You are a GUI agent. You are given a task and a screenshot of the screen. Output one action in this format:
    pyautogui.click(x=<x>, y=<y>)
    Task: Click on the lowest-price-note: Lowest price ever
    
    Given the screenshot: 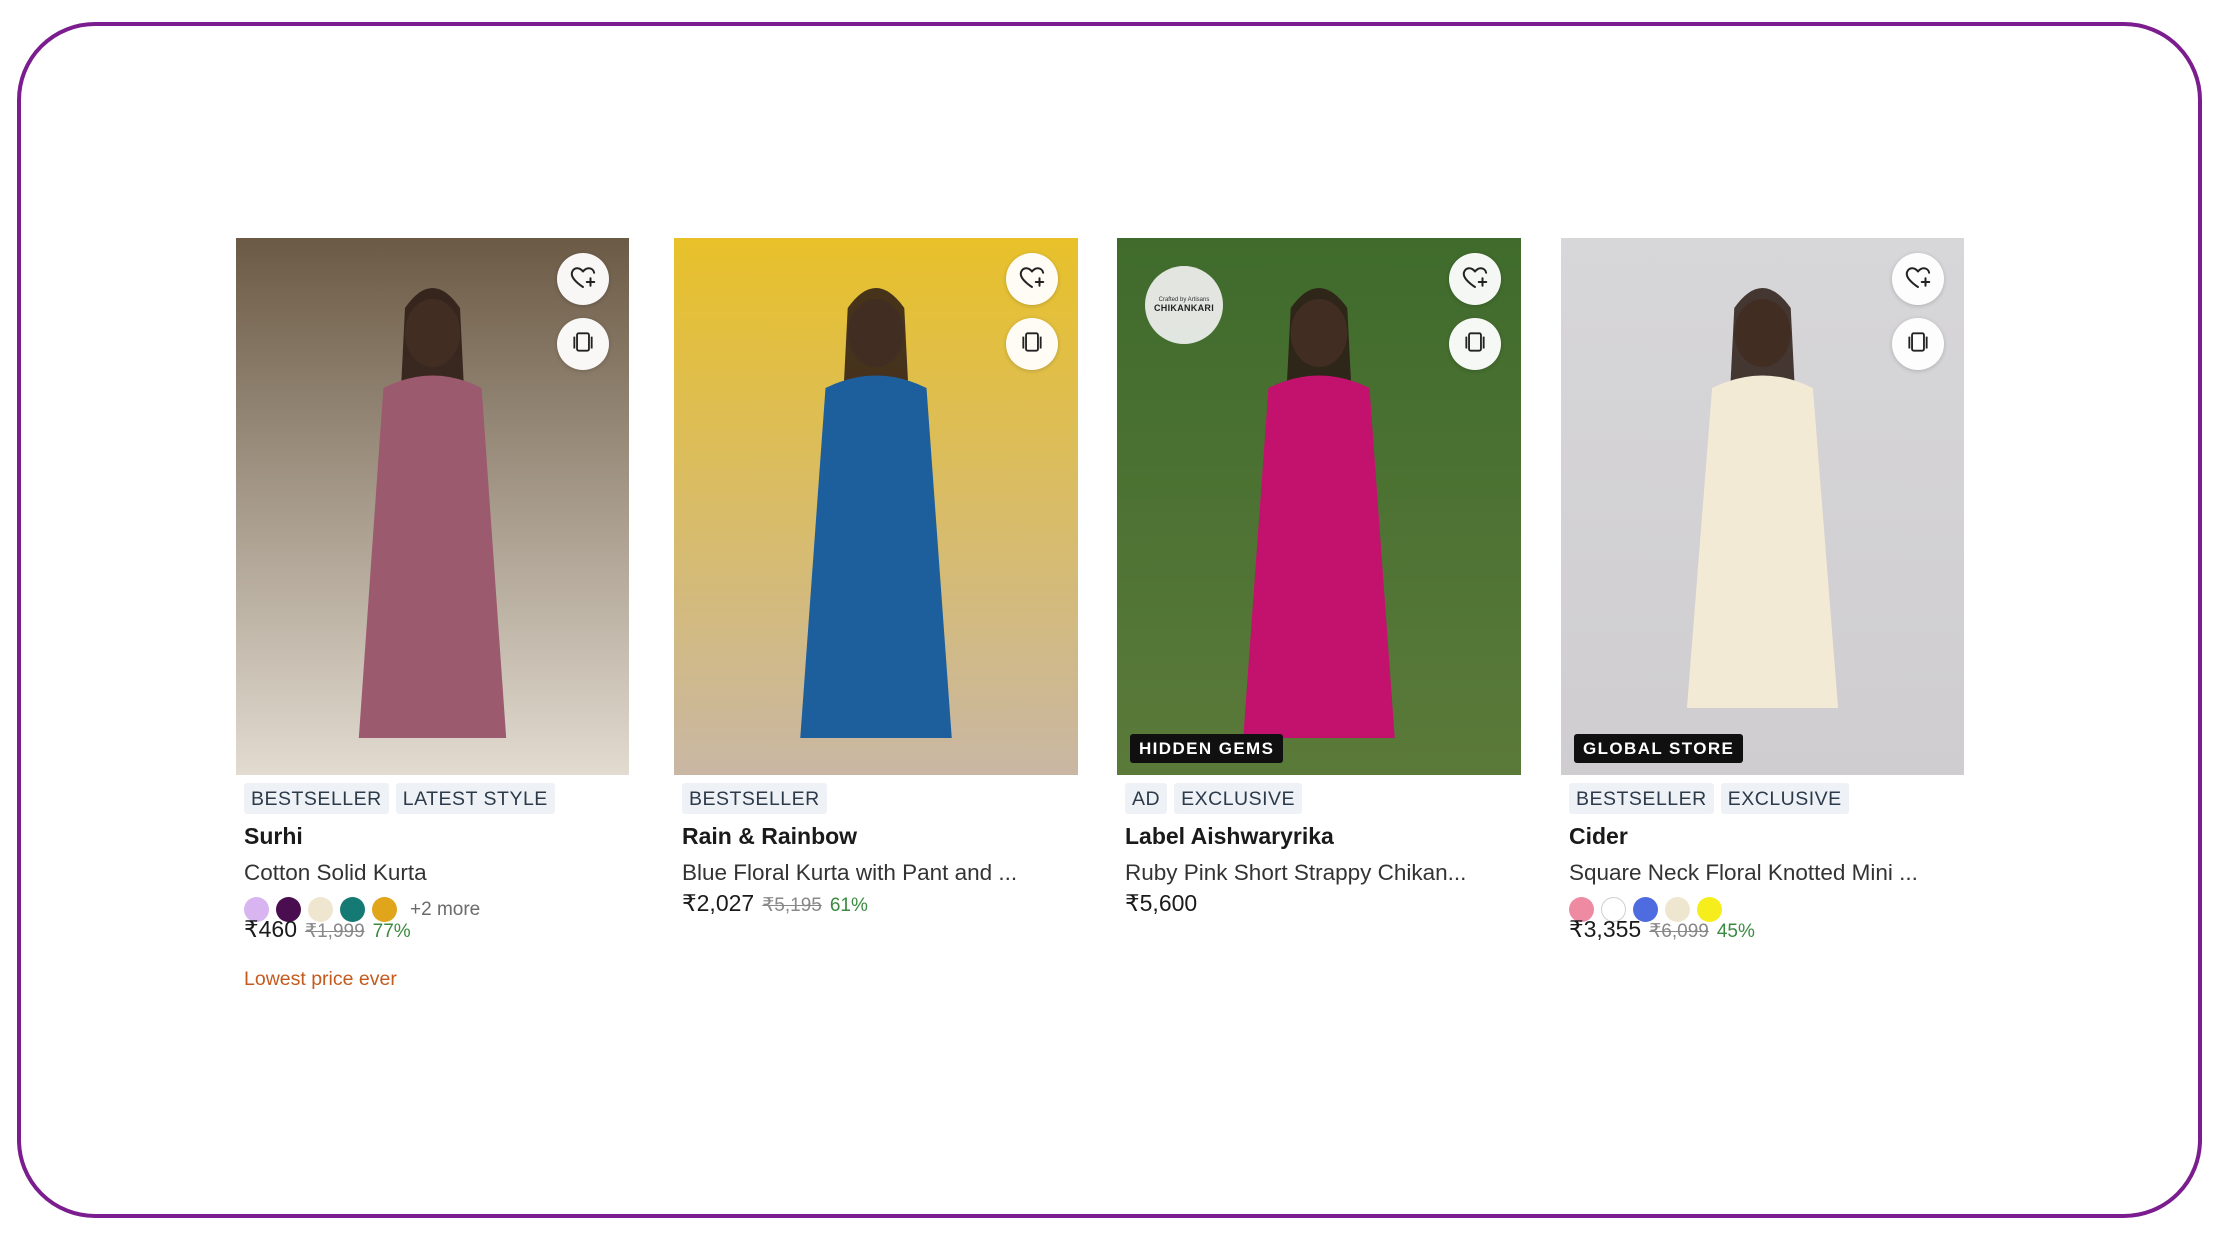 What is the action you would take?
    pyautogui.click(x=320, y=979)
    